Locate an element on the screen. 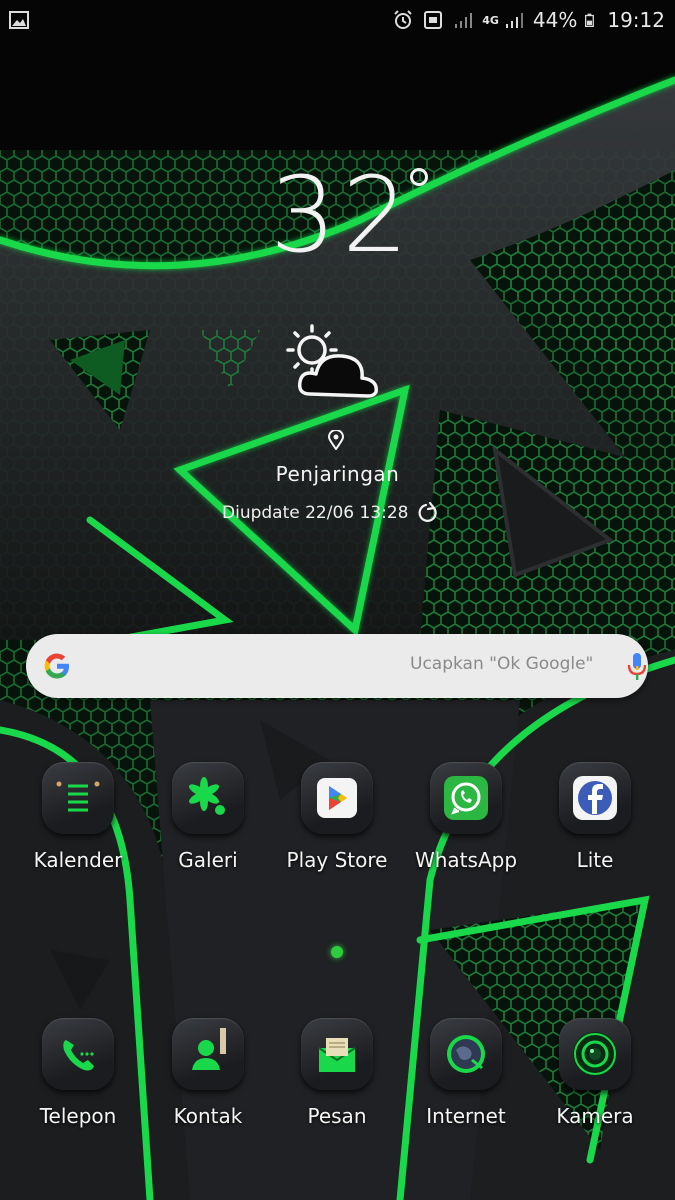  mic-icon is located at coordinates (637, 667).